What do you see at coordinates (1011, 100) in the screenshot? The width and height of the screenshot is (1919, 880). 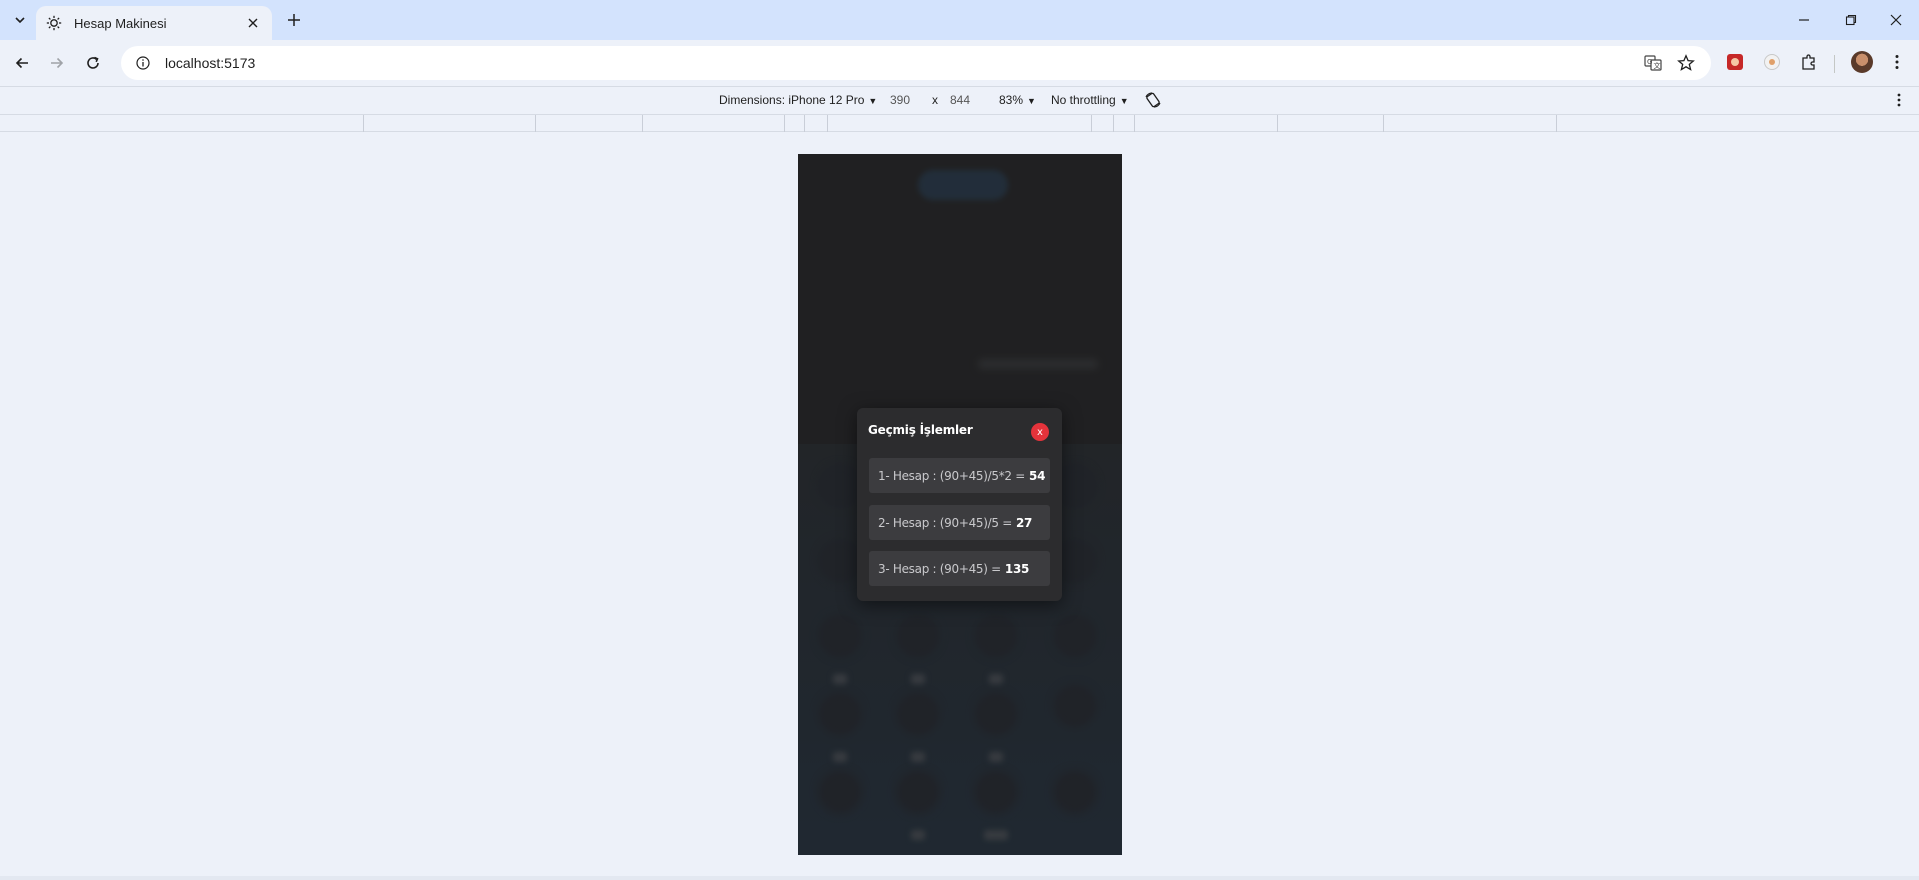 I see `zoom-label: 83%` at bounding box center [1011, 100].